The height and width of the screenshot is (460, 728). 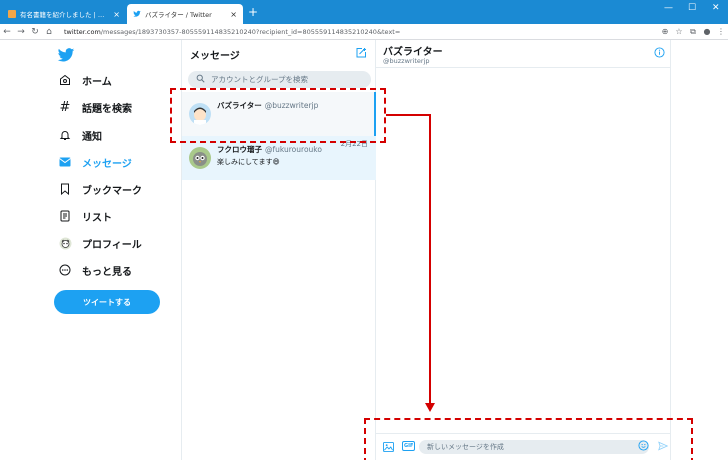 I want to click on highlight-box-conversation, so click(x=278, y=115).